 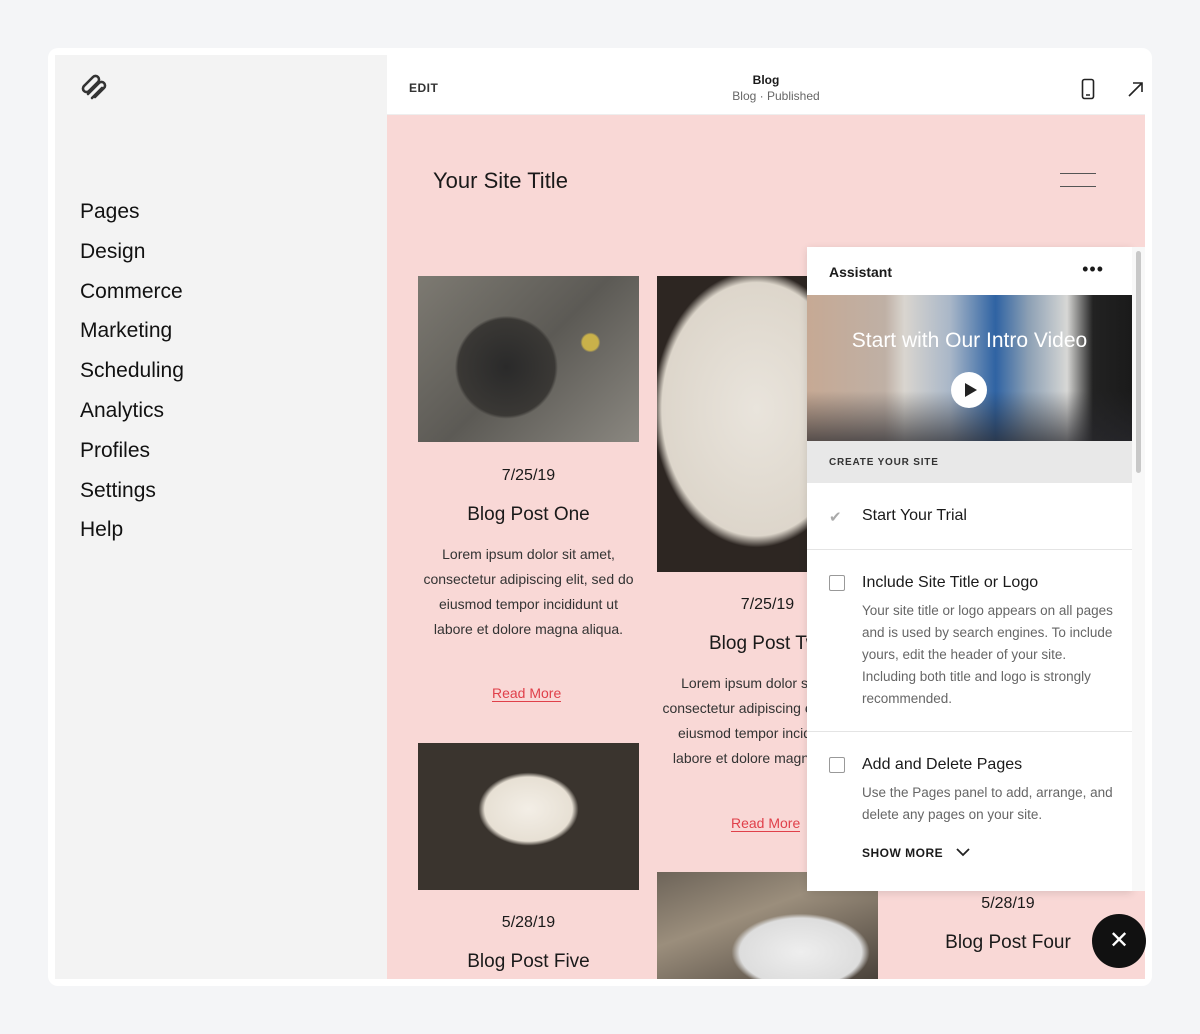 I want to click on sidebar-item-settings: Settings, so click(x=132, y=499).